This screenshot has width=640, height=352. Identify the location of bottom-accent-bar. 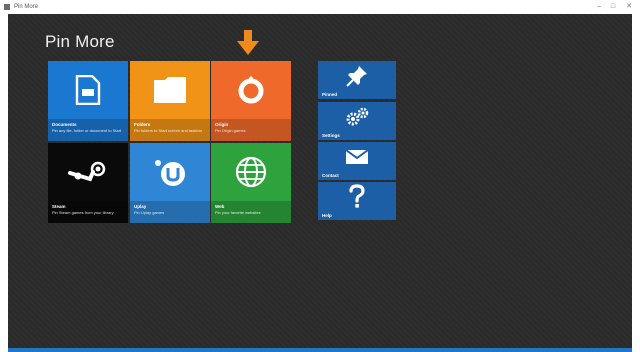
(320, 350).